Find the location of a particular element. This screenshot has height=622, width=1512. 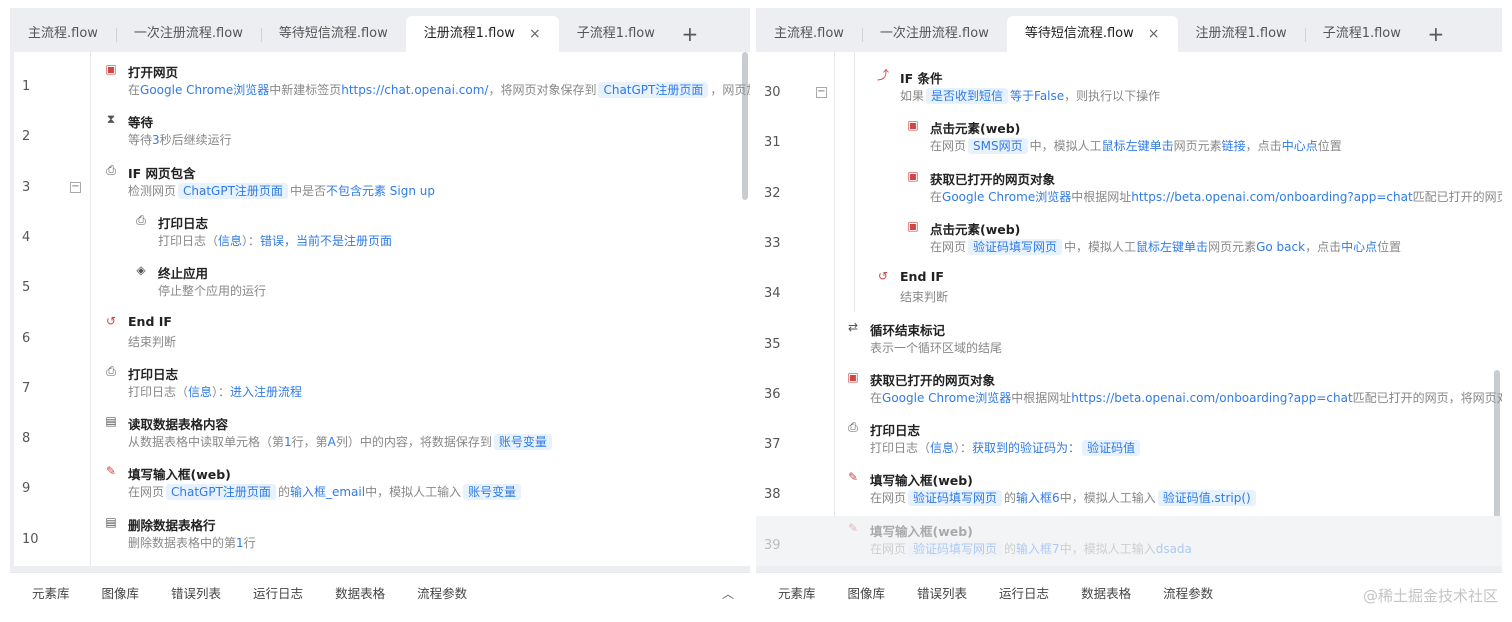

line-number: 1 is located at coordinates (26, 86).